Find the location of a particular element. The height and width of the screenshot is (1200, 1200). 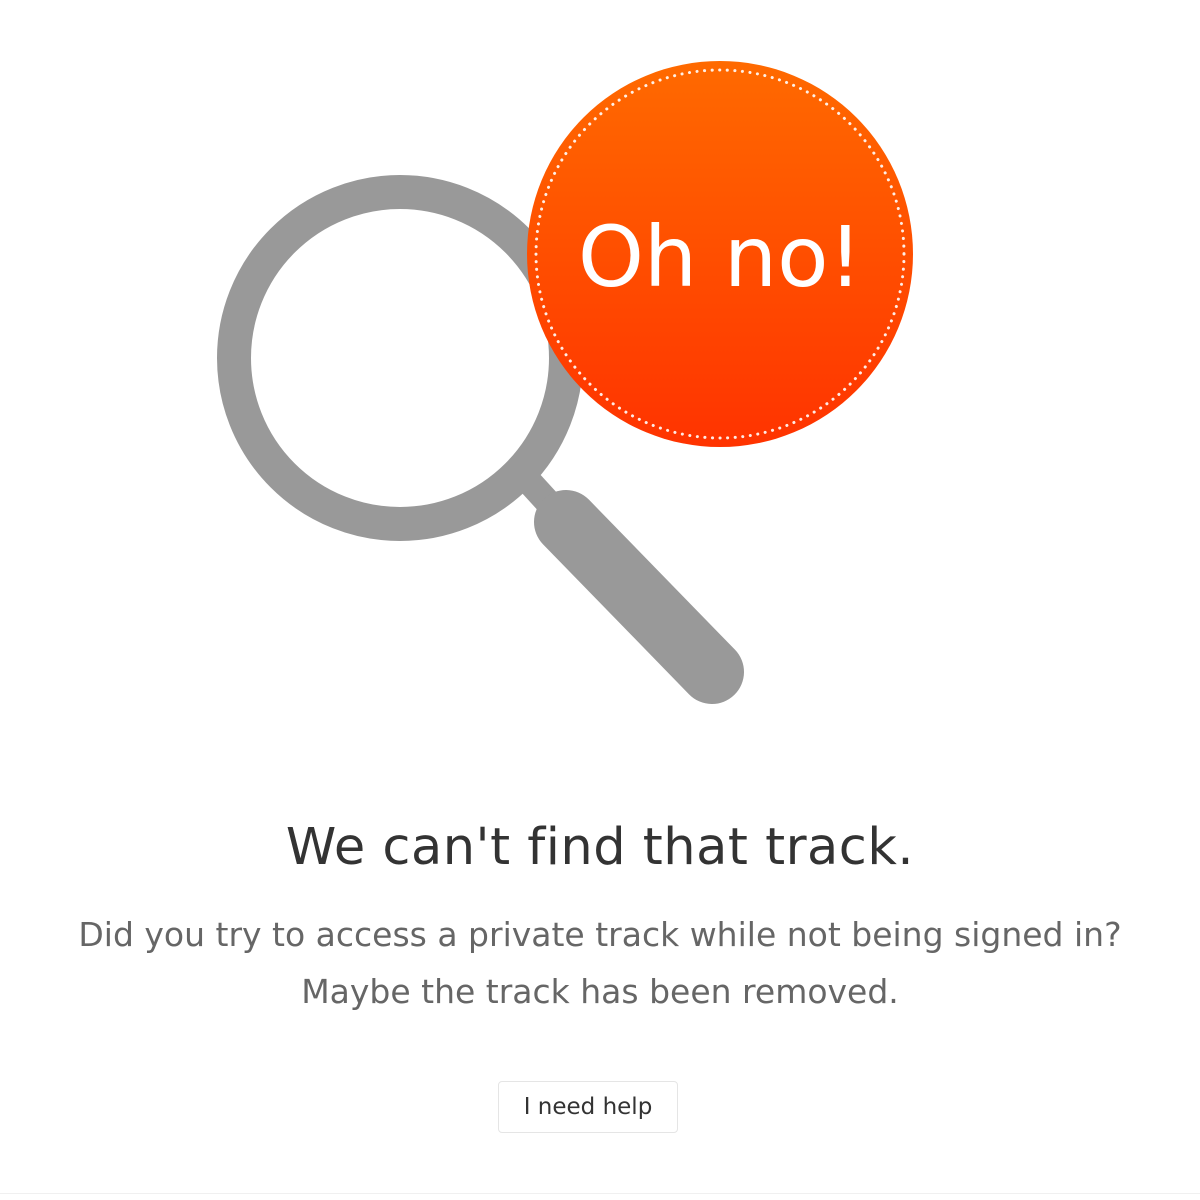

oh-no-badge: Oh no! is located at coordinates (720, 254).